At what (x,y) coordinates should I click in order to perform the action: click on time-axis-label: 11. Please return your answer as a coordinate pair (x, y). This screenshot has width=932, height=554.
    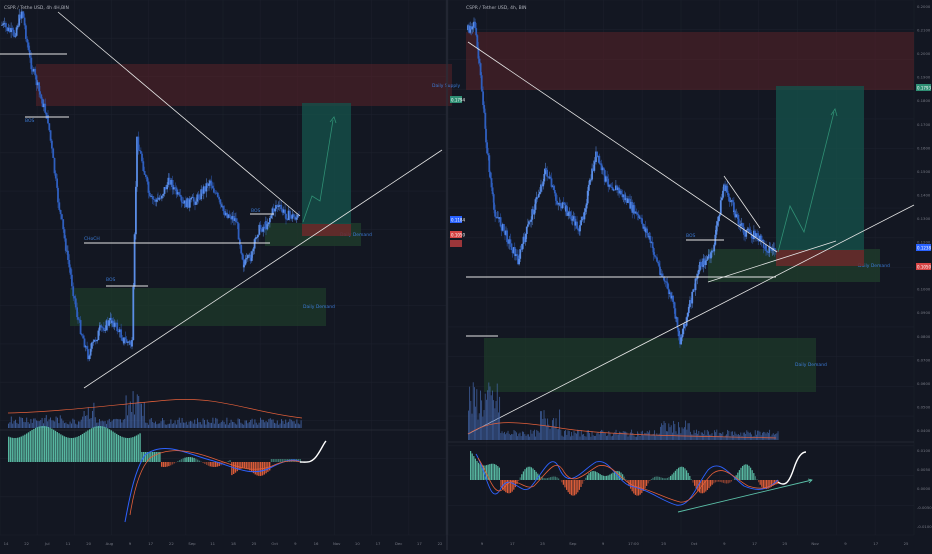
    Looking at the image, I should click on (212, 543).